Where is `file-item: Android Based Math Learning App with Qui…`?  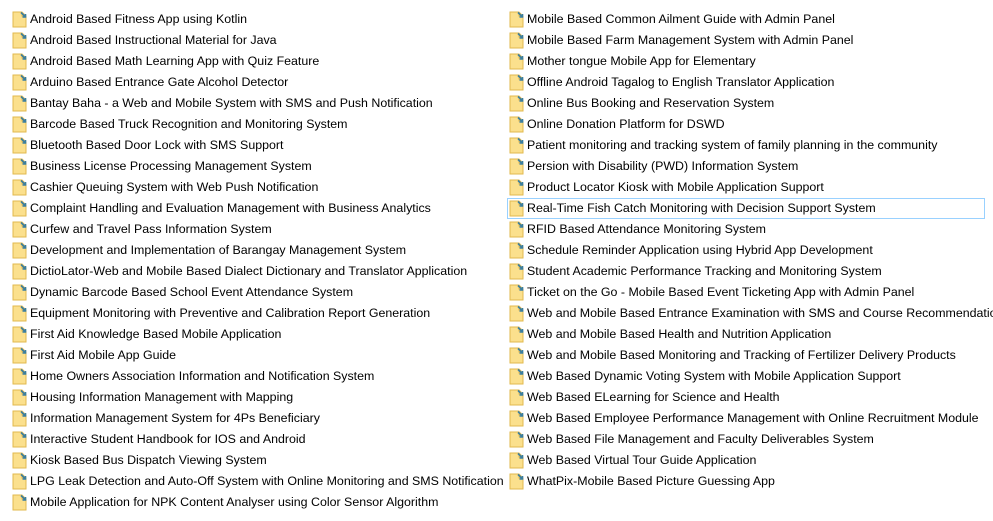 file-item: Android Based Math Learning App with Qui… is located at coordinates (252, 61).